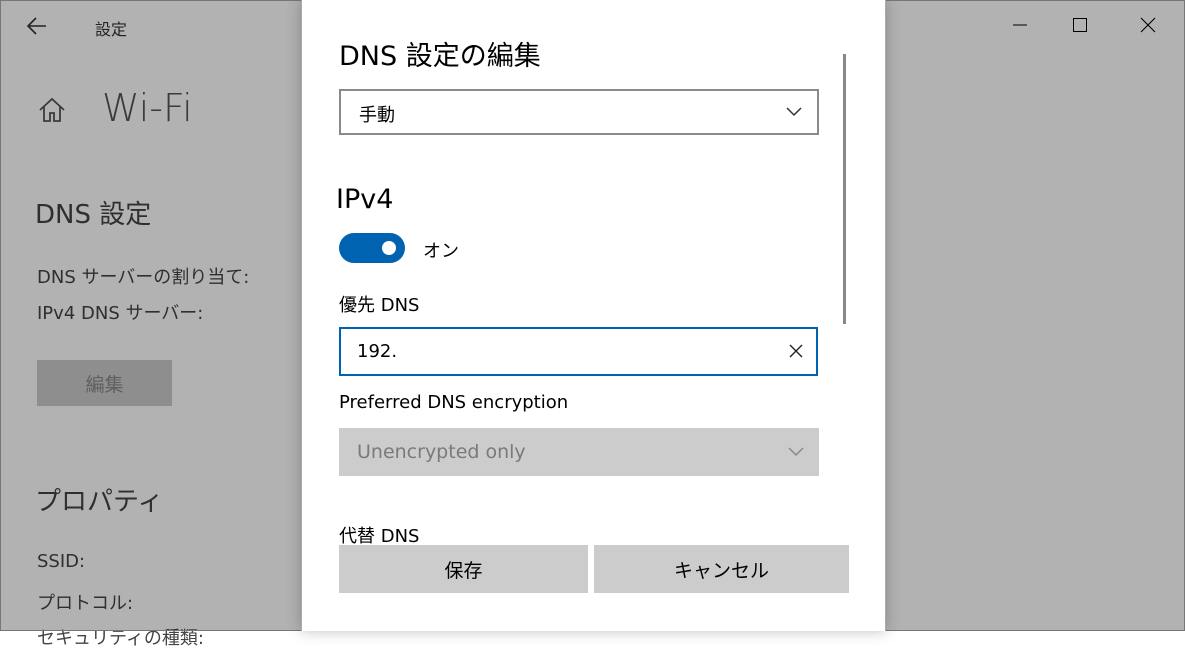 The image size is (1185, 650). Describe the element at coordinates (440, 56) in the screenshot. I see `dialog-title: DNS 設定の編集` at that location.